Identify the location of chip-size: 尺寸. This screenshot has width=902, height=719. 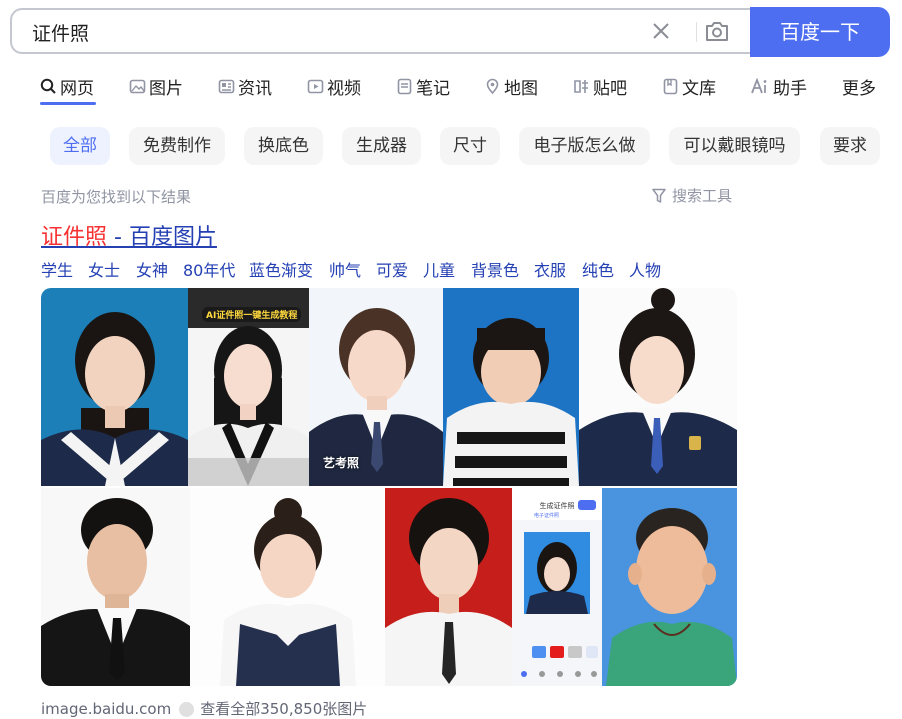
(470, 146).